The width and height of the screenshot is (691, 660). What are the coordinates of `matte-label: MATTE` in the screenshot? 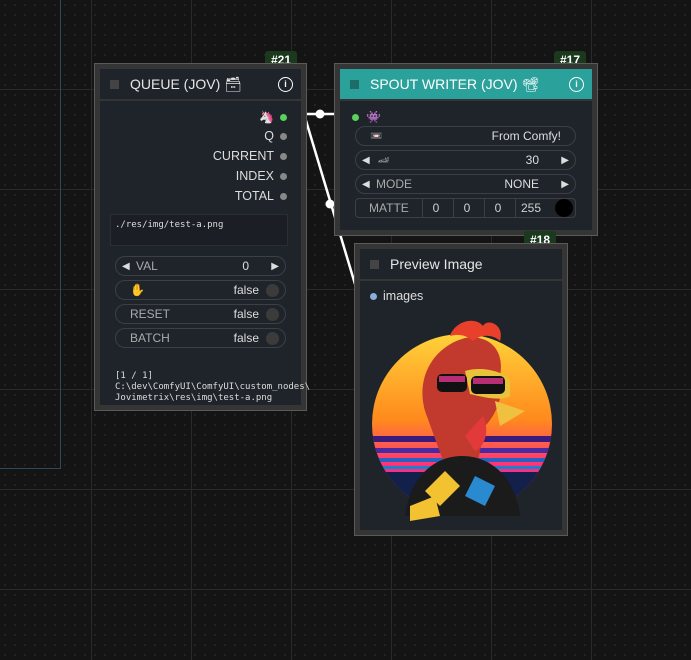 It's located at (389, 208).